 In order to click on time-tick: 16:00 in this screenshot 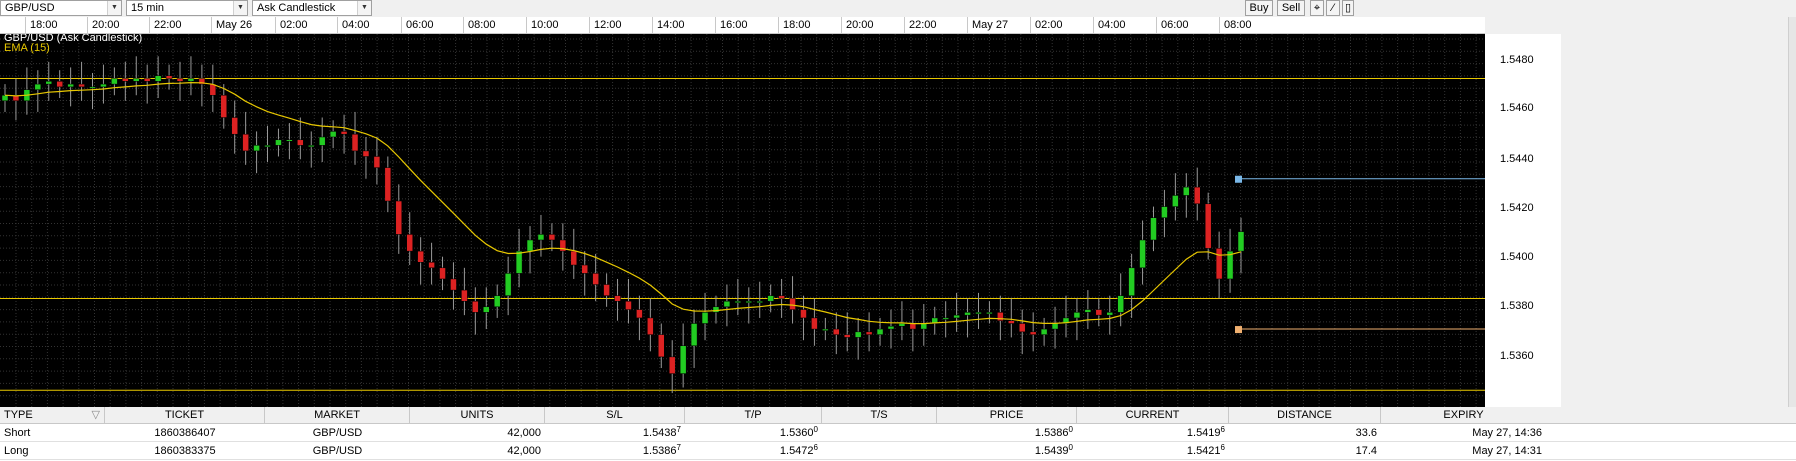, I will do `click(731, 25)`.